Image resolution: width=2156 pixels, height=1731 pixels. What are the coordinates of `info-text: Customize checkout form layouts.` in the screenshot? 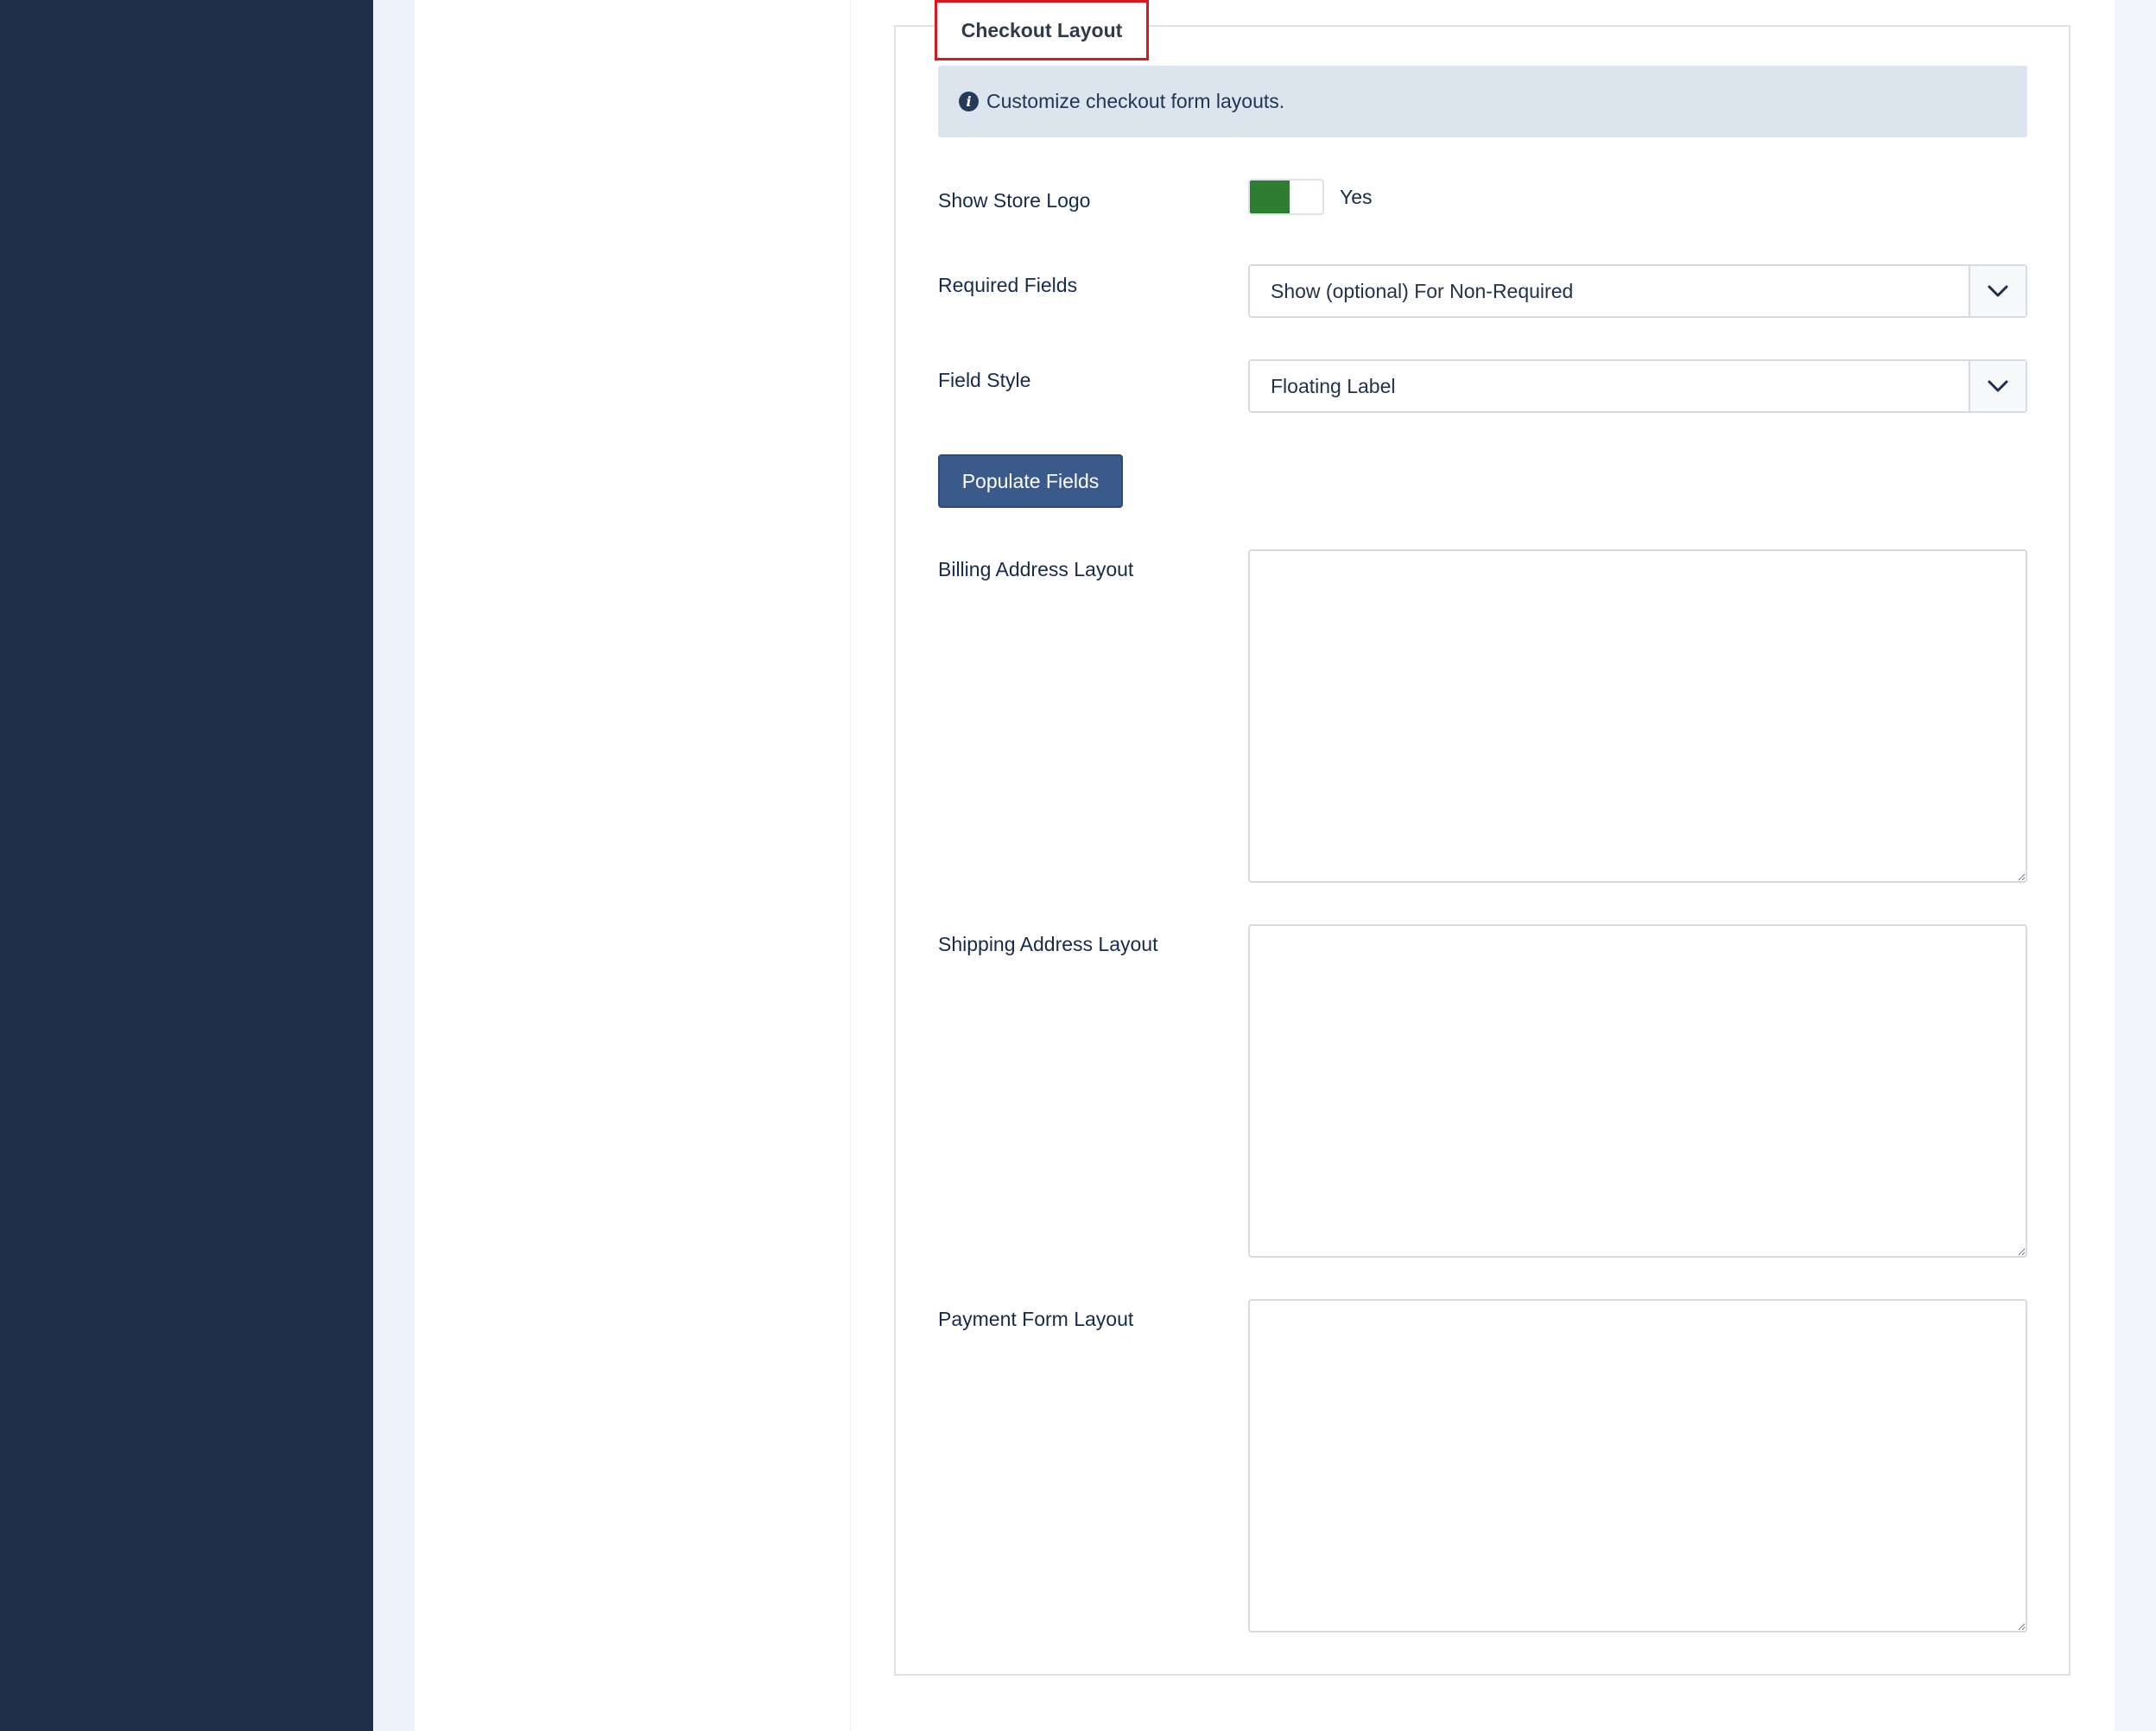 It's located at (1136, 101).